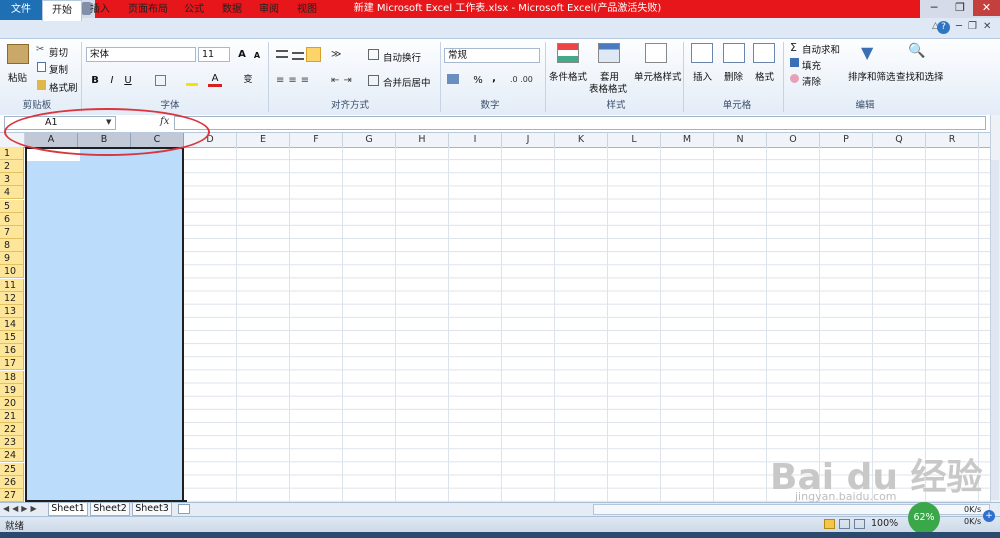 This screenshot has height=538, width=1000. I want to click on row-header: 9, so click(12, 259).